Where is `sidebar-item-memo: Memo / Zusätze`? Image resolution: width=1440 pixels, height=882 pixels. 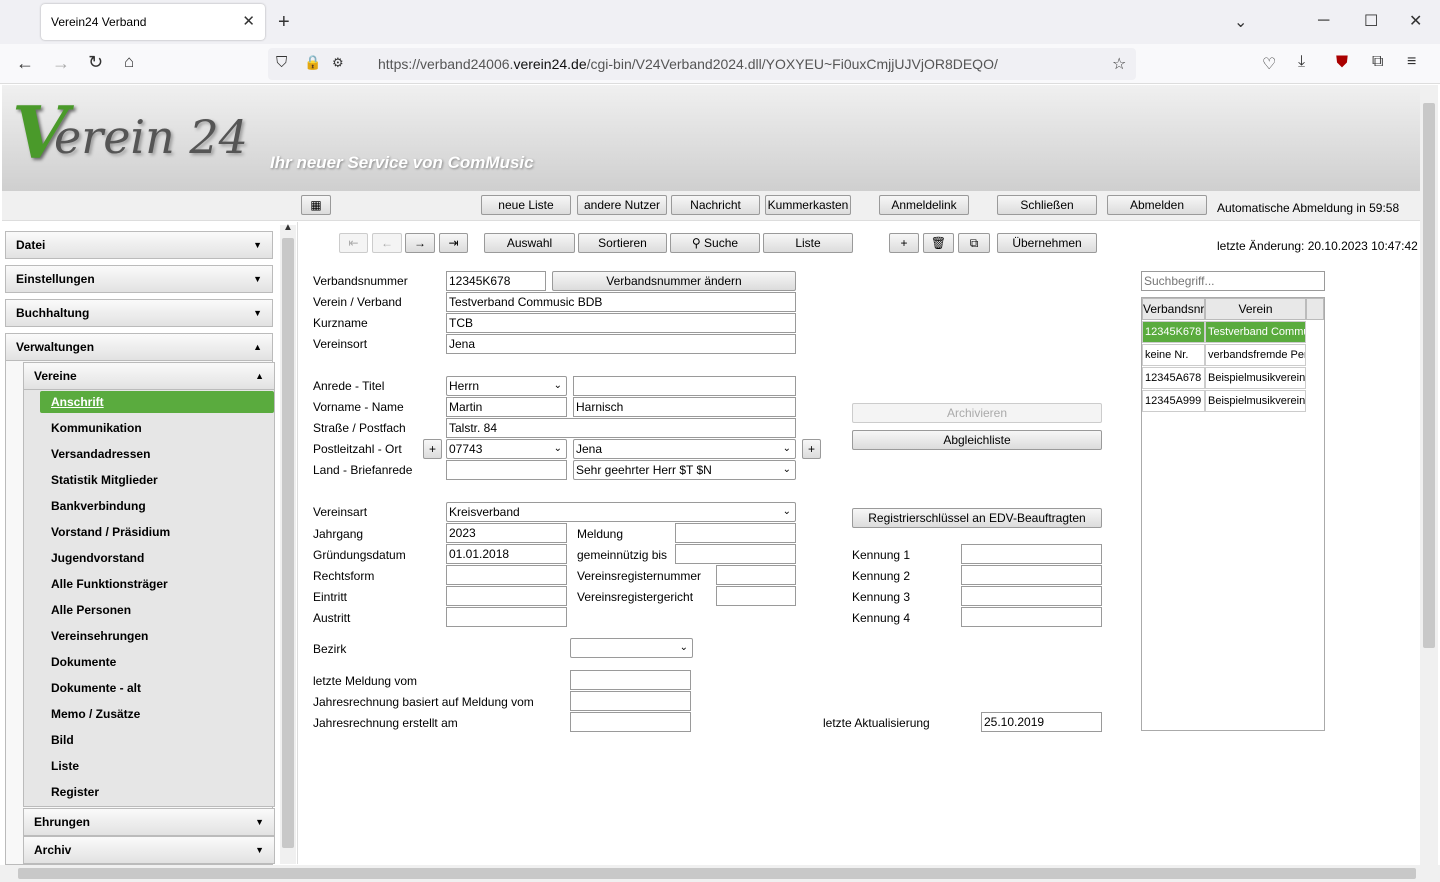
sidebar-item-memo: Memo / Zusätze is located at coordinates (157, 714).